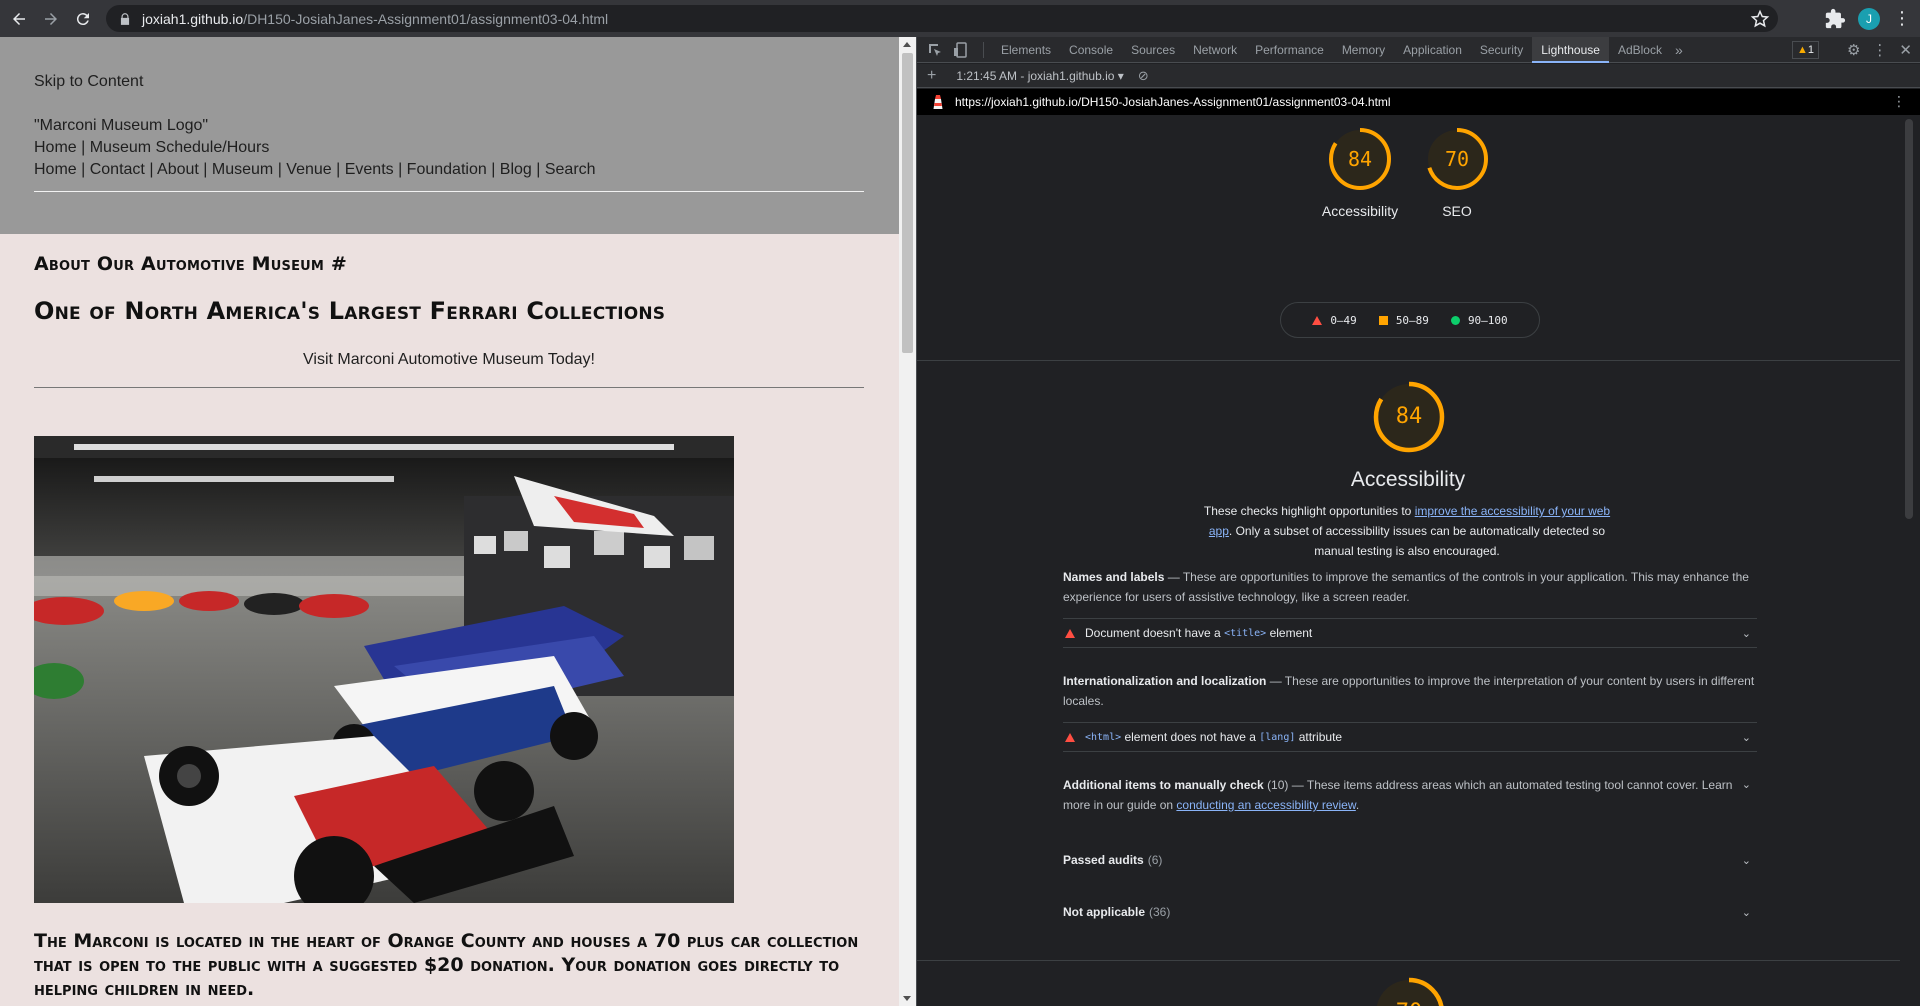 The height and width of the screenshot is (1006, 1920). What do you see at coordinates (449, 387) in the screenshot?
I see `content-divider` at bounding box center [449, 387].